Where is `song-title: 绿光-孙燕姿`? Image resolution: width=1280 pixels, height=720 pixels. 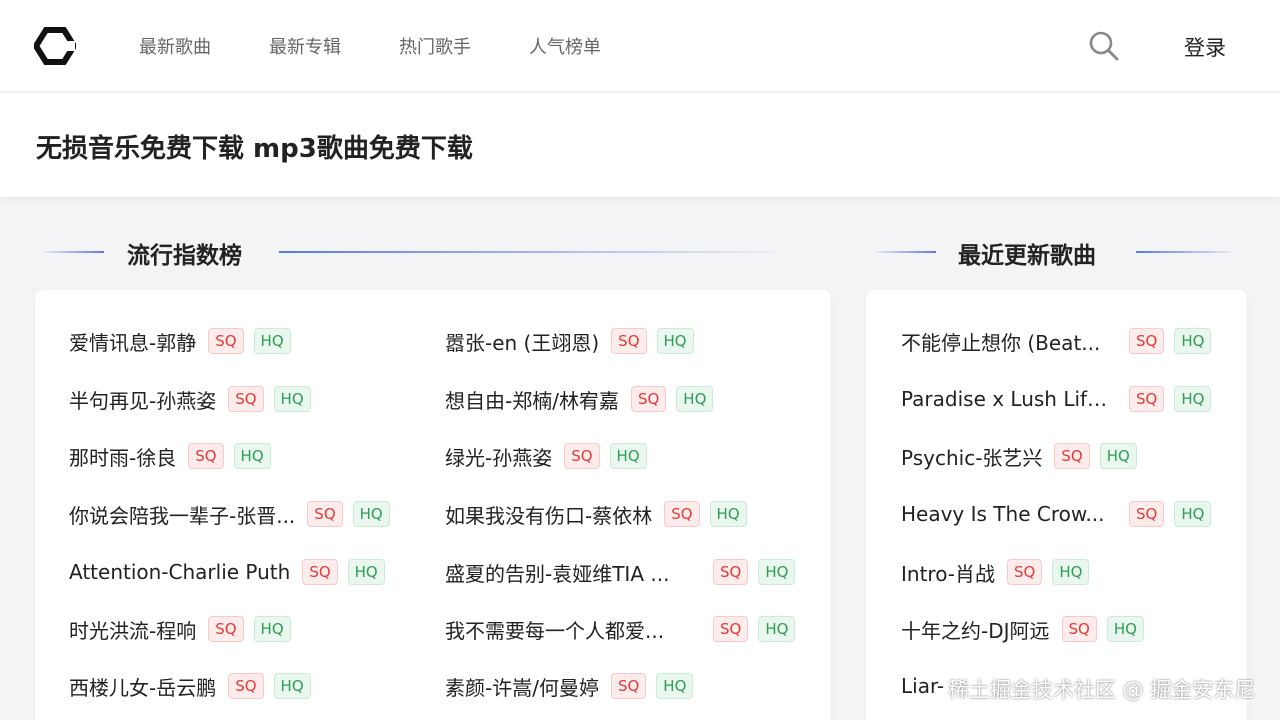 song-title: 绿光-孙燕姿 is located at coordinates (498, 456).